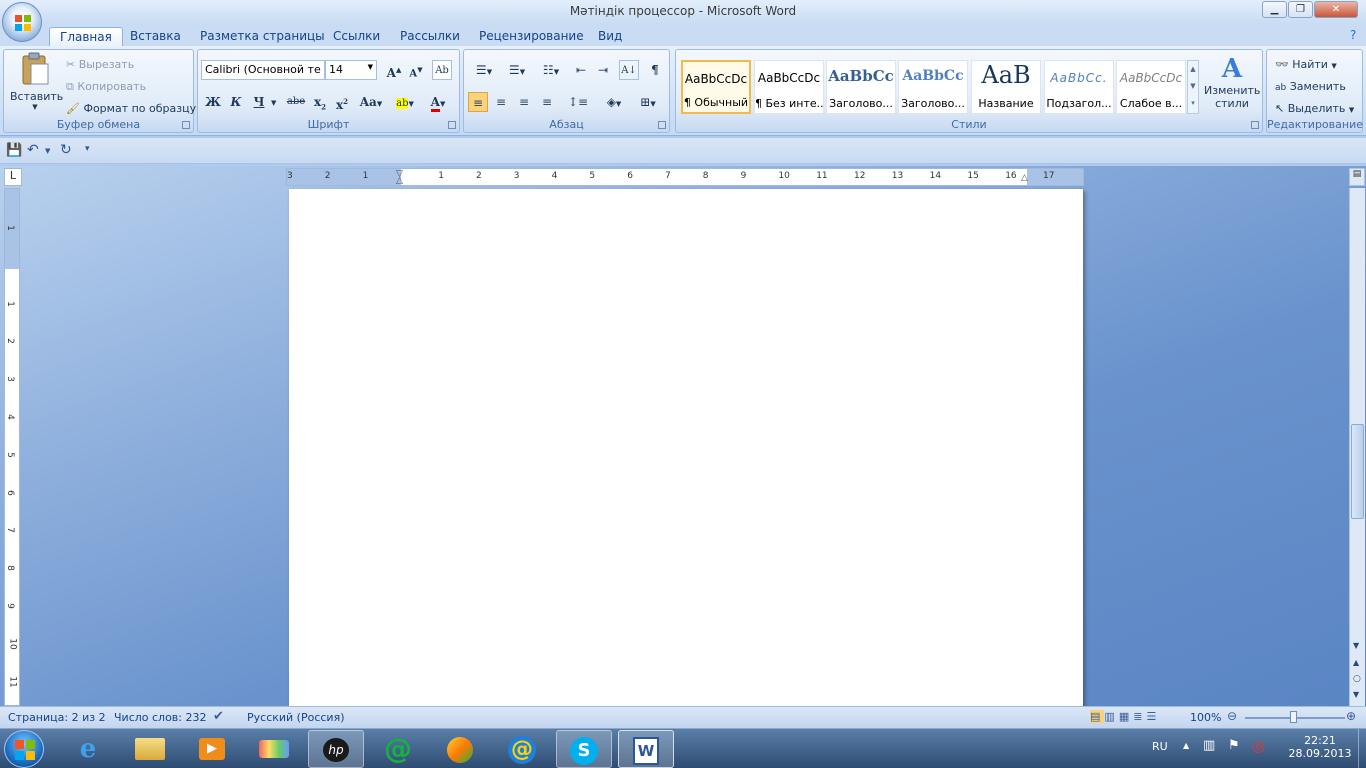 This screenshot has width=1366, height=768. Describe the element at coordinates (57, 717) in the screenshot. I see `page-indicator: Страница: 2 из 2` at that location.